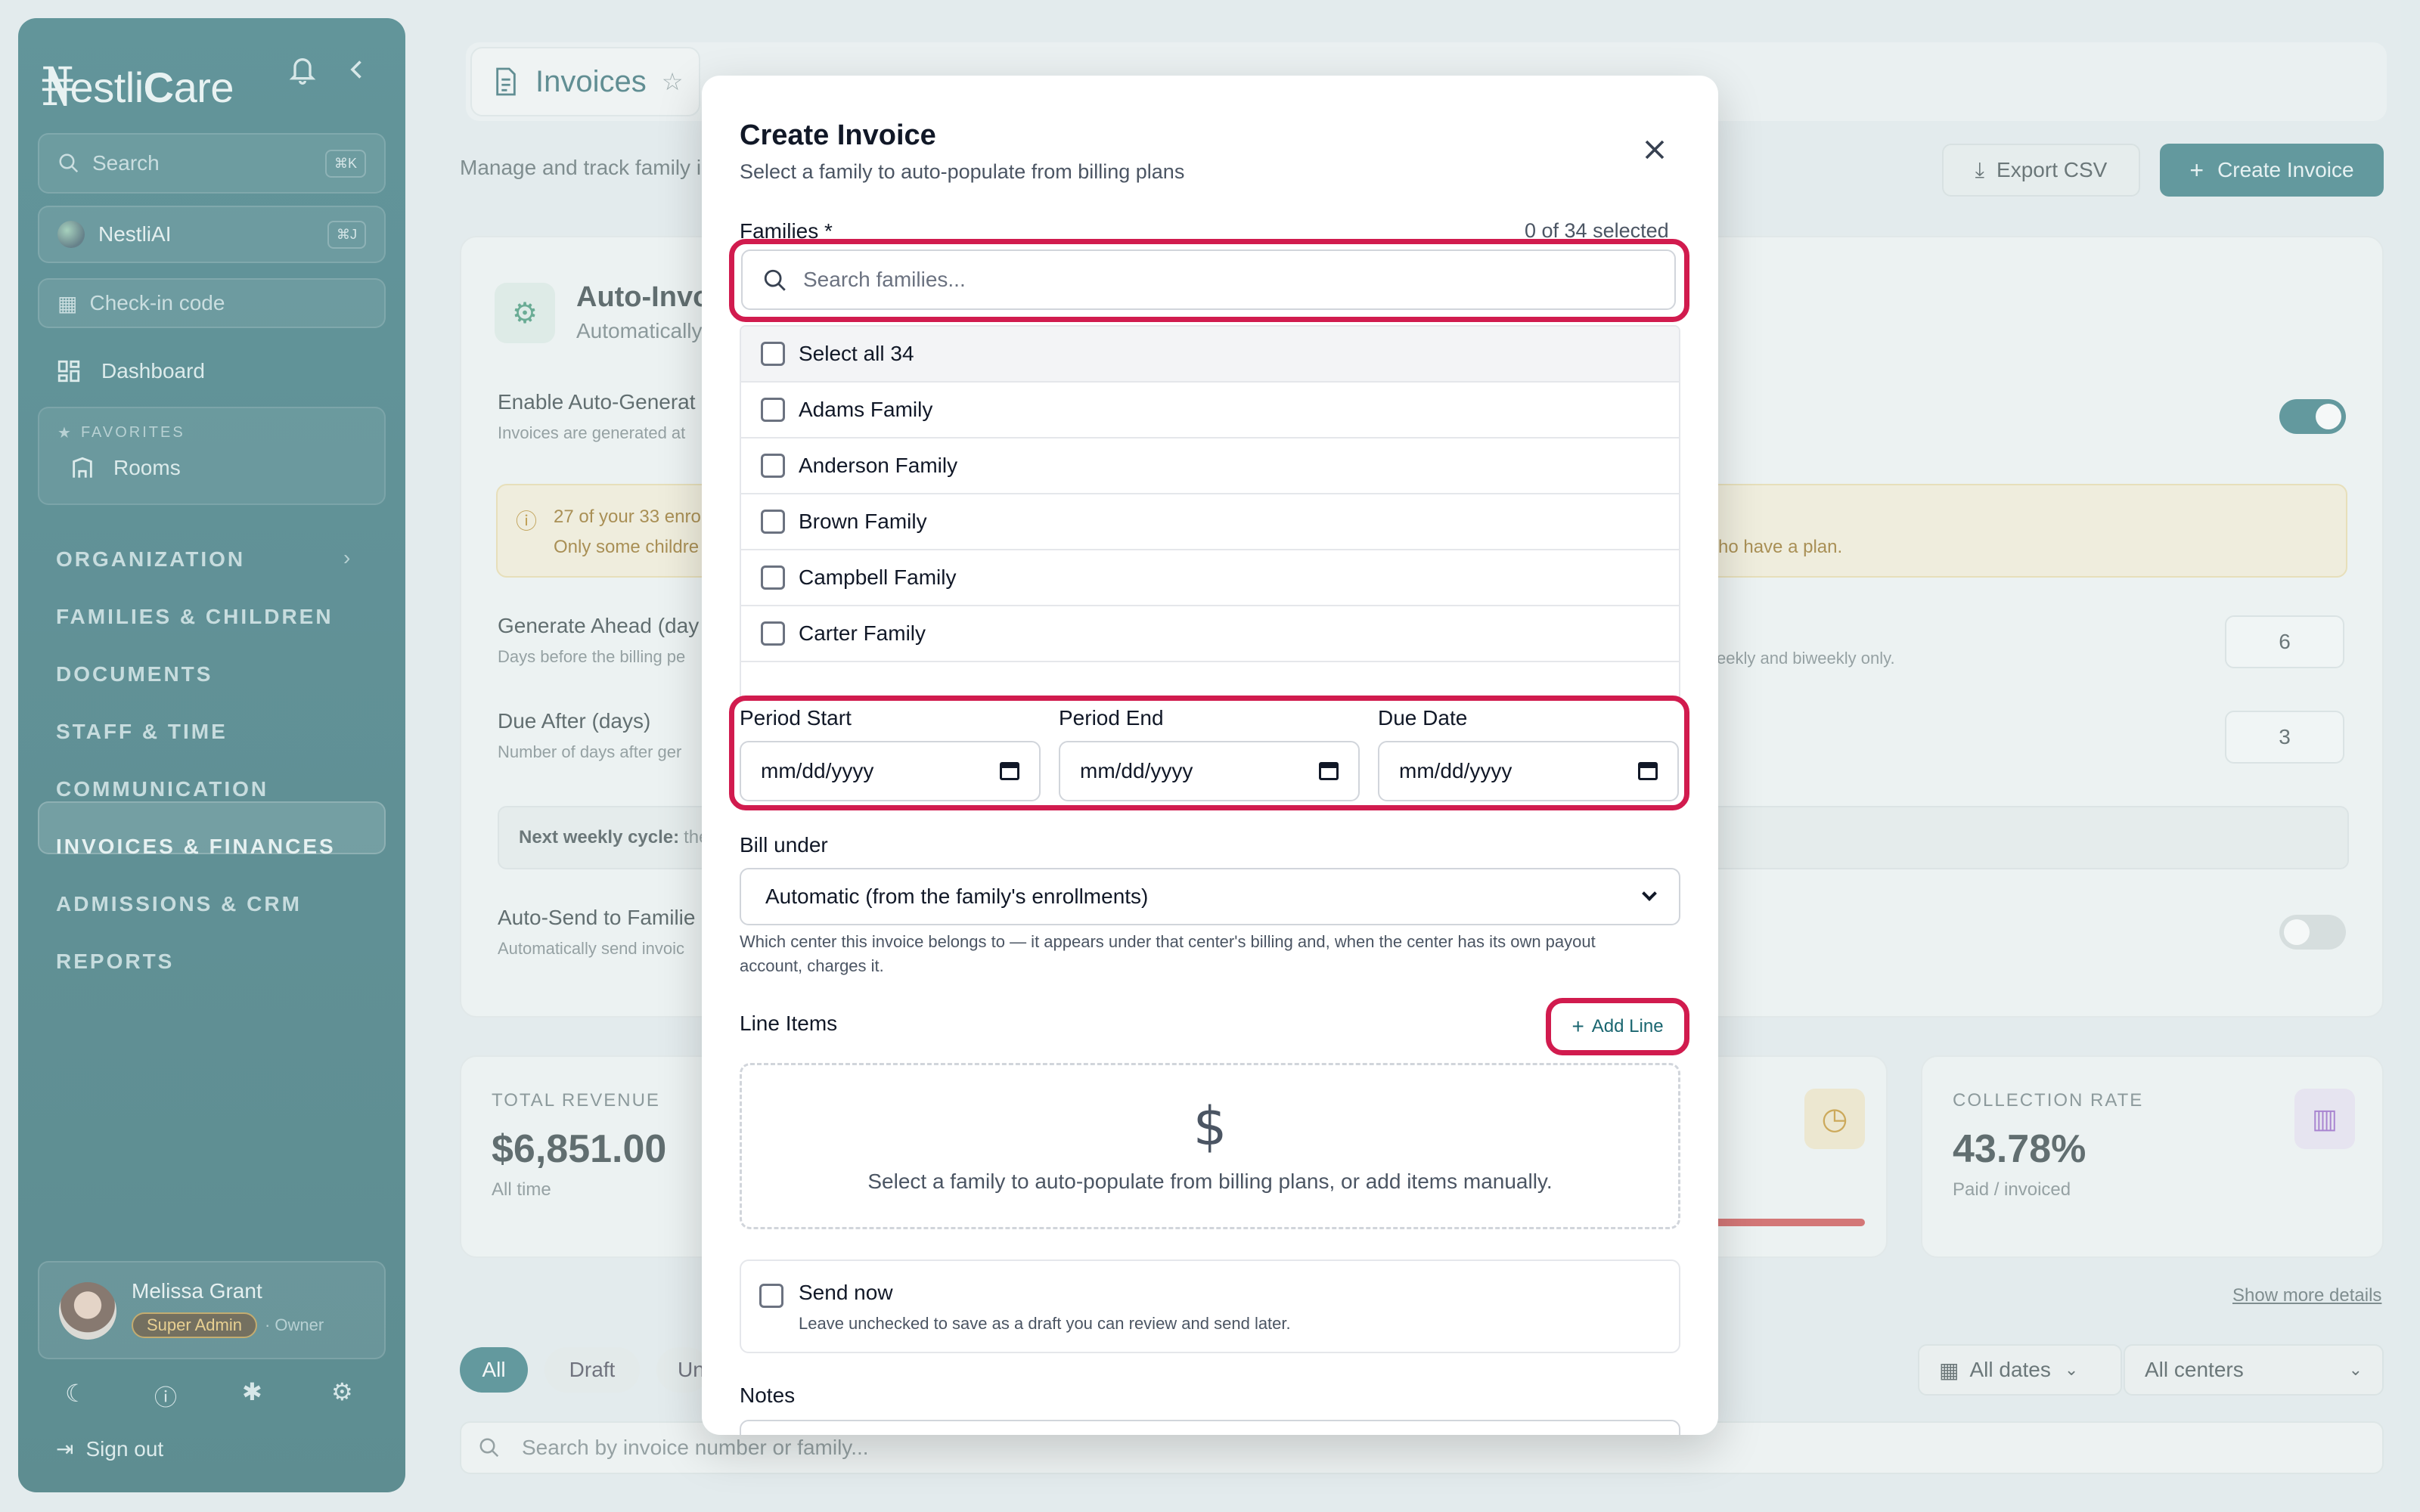 This screenshot has height=1512, width=2420. Describe the element at coordinates (2048, 1100) in the screenshot. I see `collection-rate-label: COLLECTION RATE` at that location.